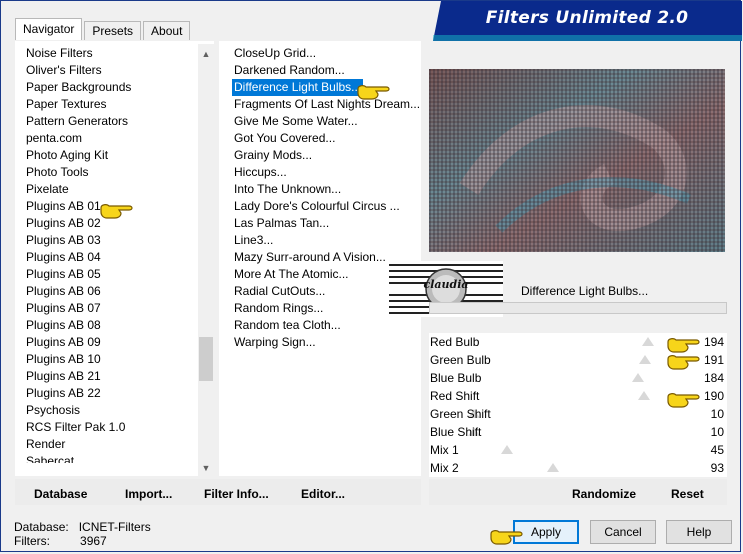  What do you see at coordinates (67, 155) in the screenshot?
I see `category-item: Photo Aging Kit` at bounding box center [67, 155].